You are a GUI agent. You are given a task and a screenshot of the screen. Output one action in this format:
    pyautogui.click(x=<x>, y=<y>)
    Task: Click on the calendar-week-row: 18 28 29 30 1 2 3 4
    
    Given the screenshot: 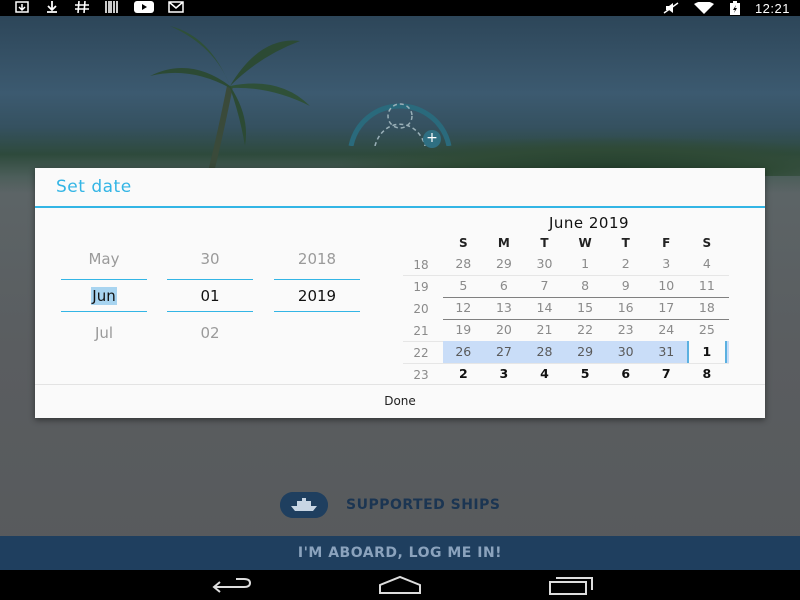 What is the action you would take?
    pyautogui.click(x=568, y=264)
    